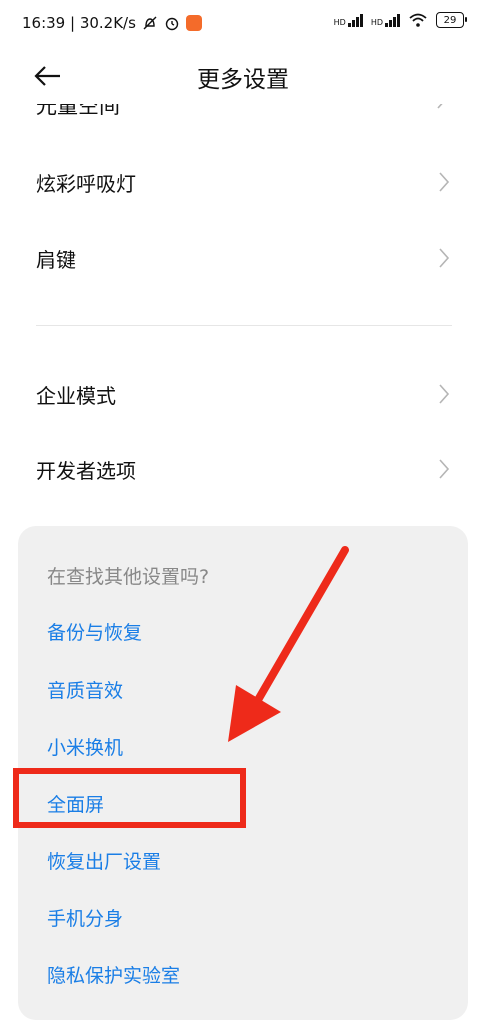 The image size is (486, 1020). What do you see at coordinates (348, 20) in the screenshot?
I see `signal-1-icon: HD` at bounding box center [348, 20].